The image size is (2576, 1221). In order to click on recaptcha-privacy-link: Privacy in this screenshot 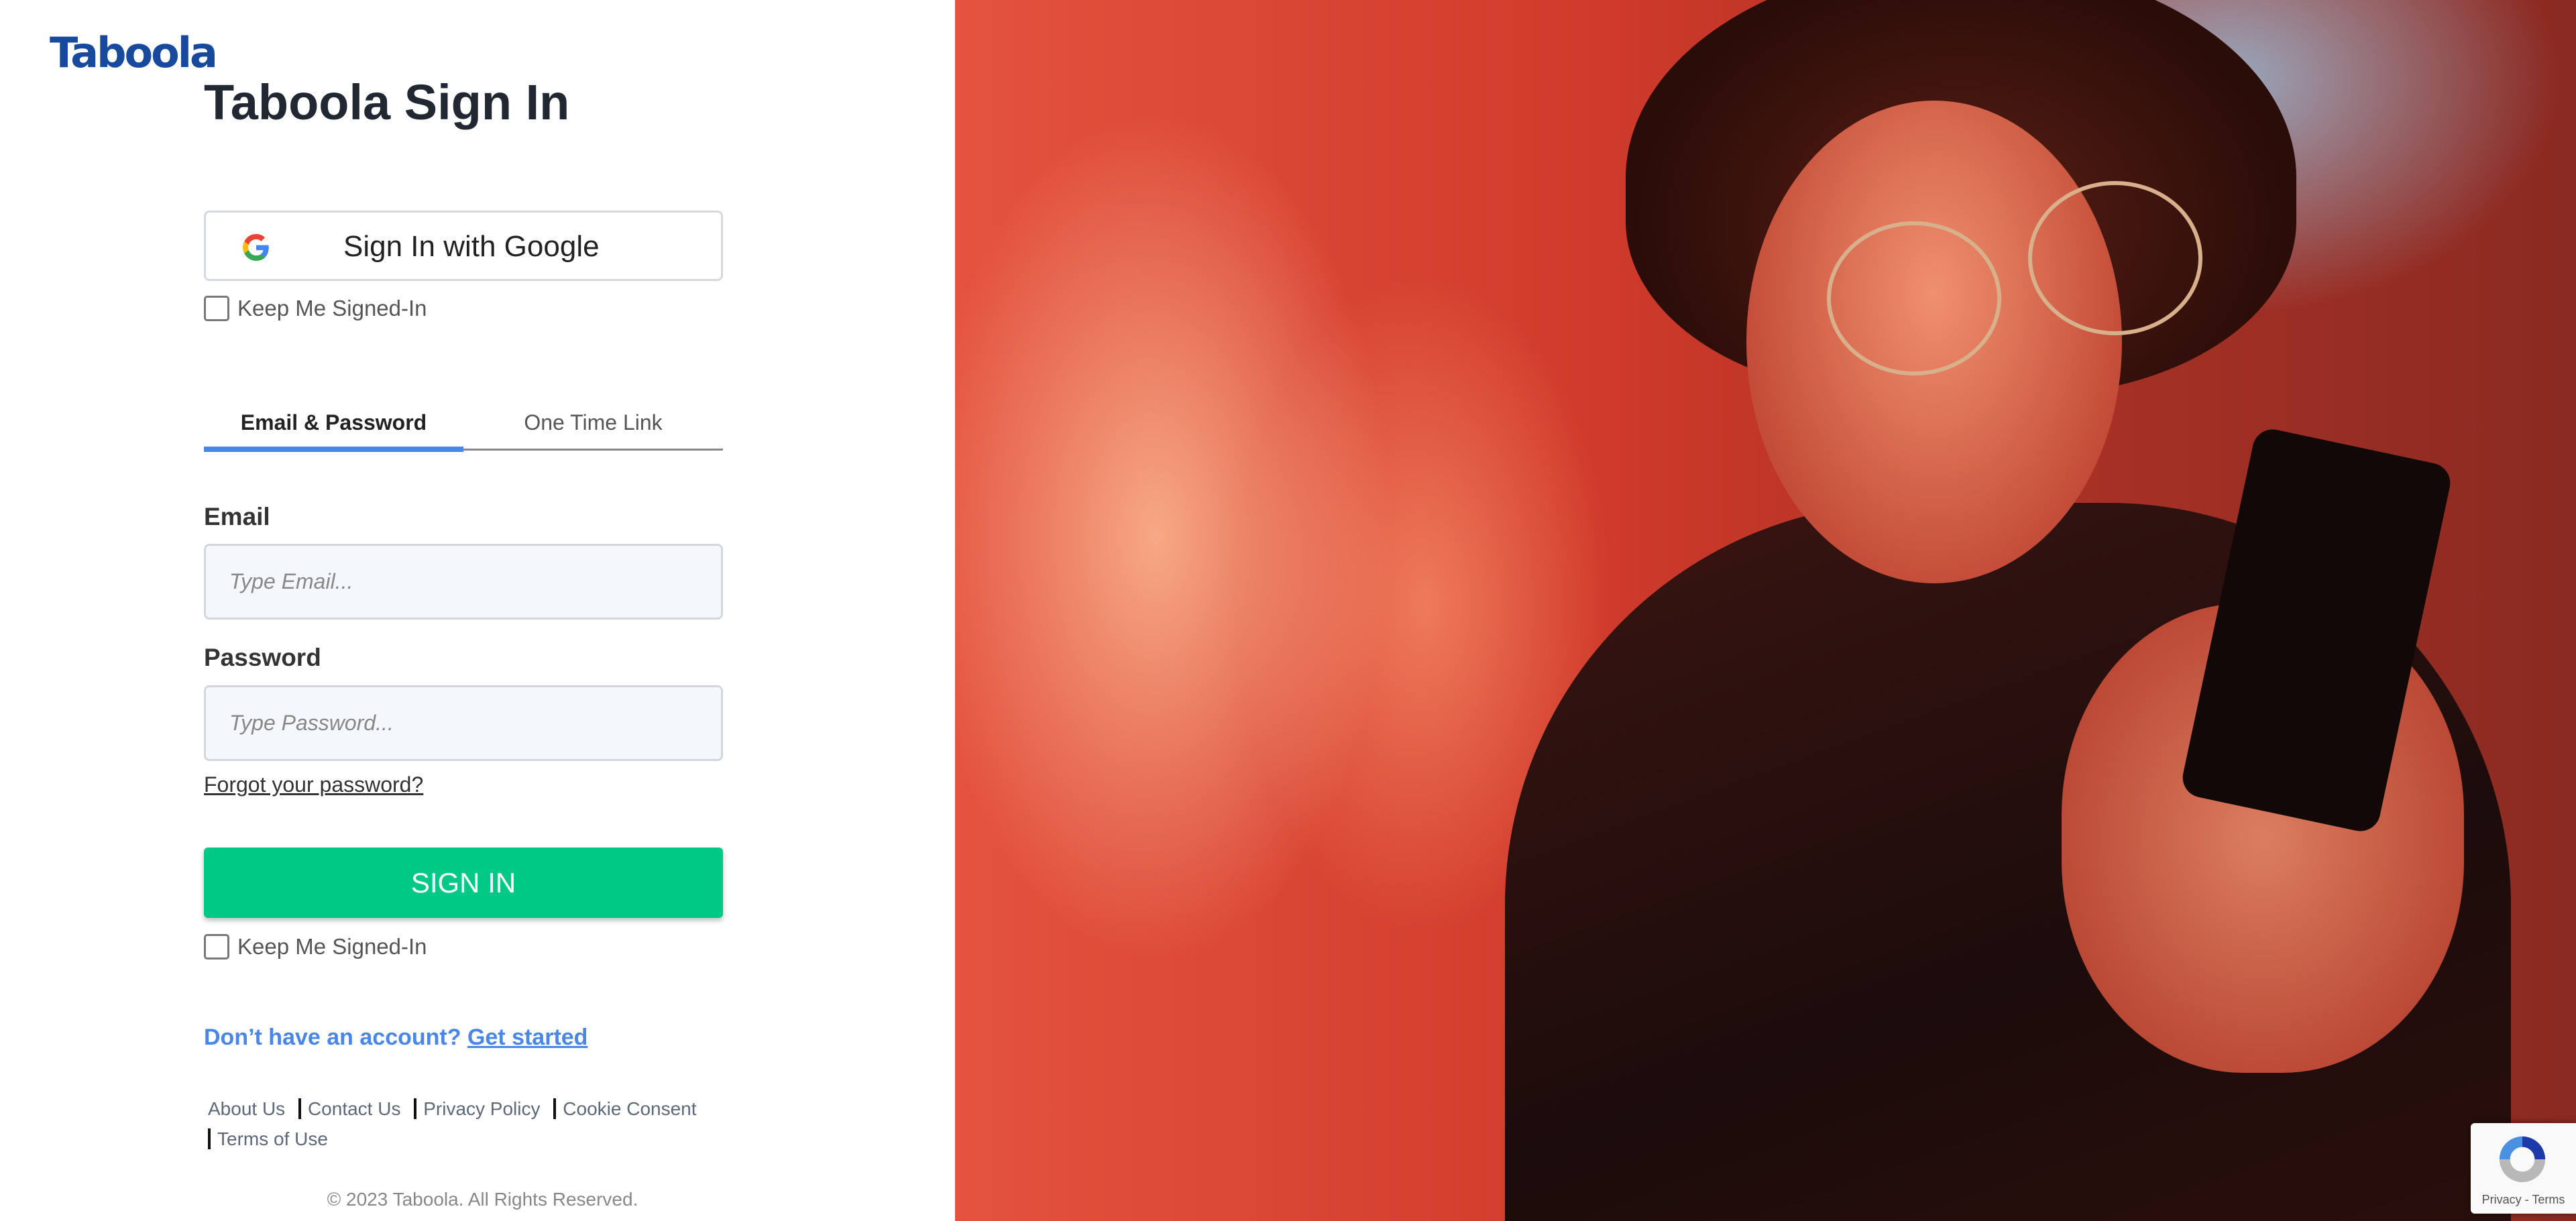, I will do `click(2502, 1199)`.